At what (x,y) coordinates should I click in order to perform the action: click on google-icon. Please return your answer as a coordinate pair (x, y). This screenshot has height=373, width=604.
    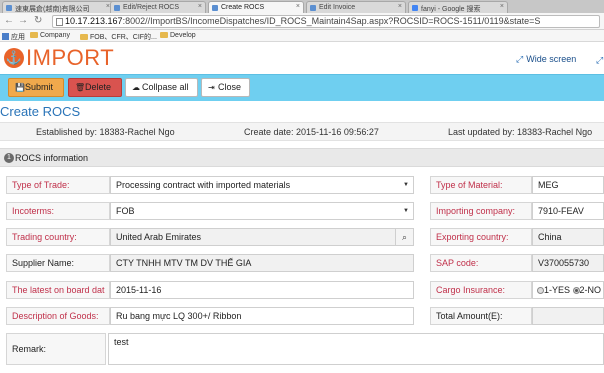
    Looking at the image, I should click on (415, 8).